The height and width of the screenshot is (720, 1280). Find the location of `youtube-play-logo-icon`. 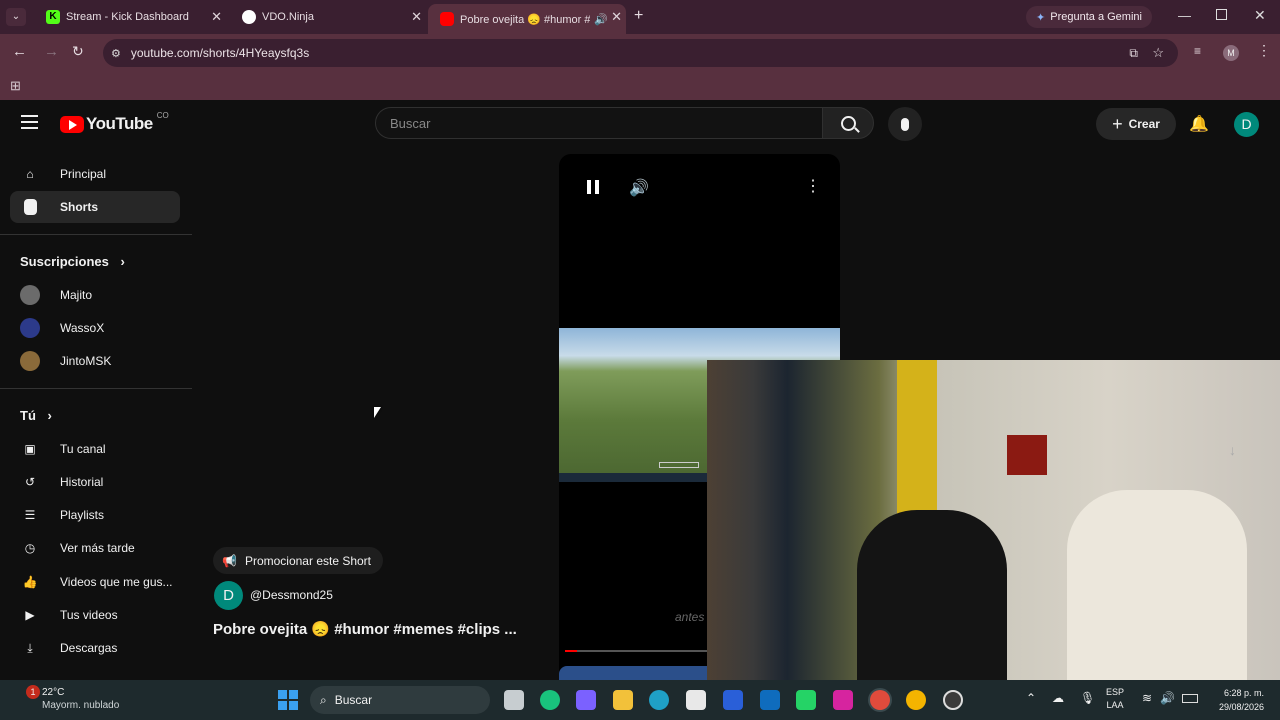

youtube-play-logo-icon is located at coordinates (72, 124).